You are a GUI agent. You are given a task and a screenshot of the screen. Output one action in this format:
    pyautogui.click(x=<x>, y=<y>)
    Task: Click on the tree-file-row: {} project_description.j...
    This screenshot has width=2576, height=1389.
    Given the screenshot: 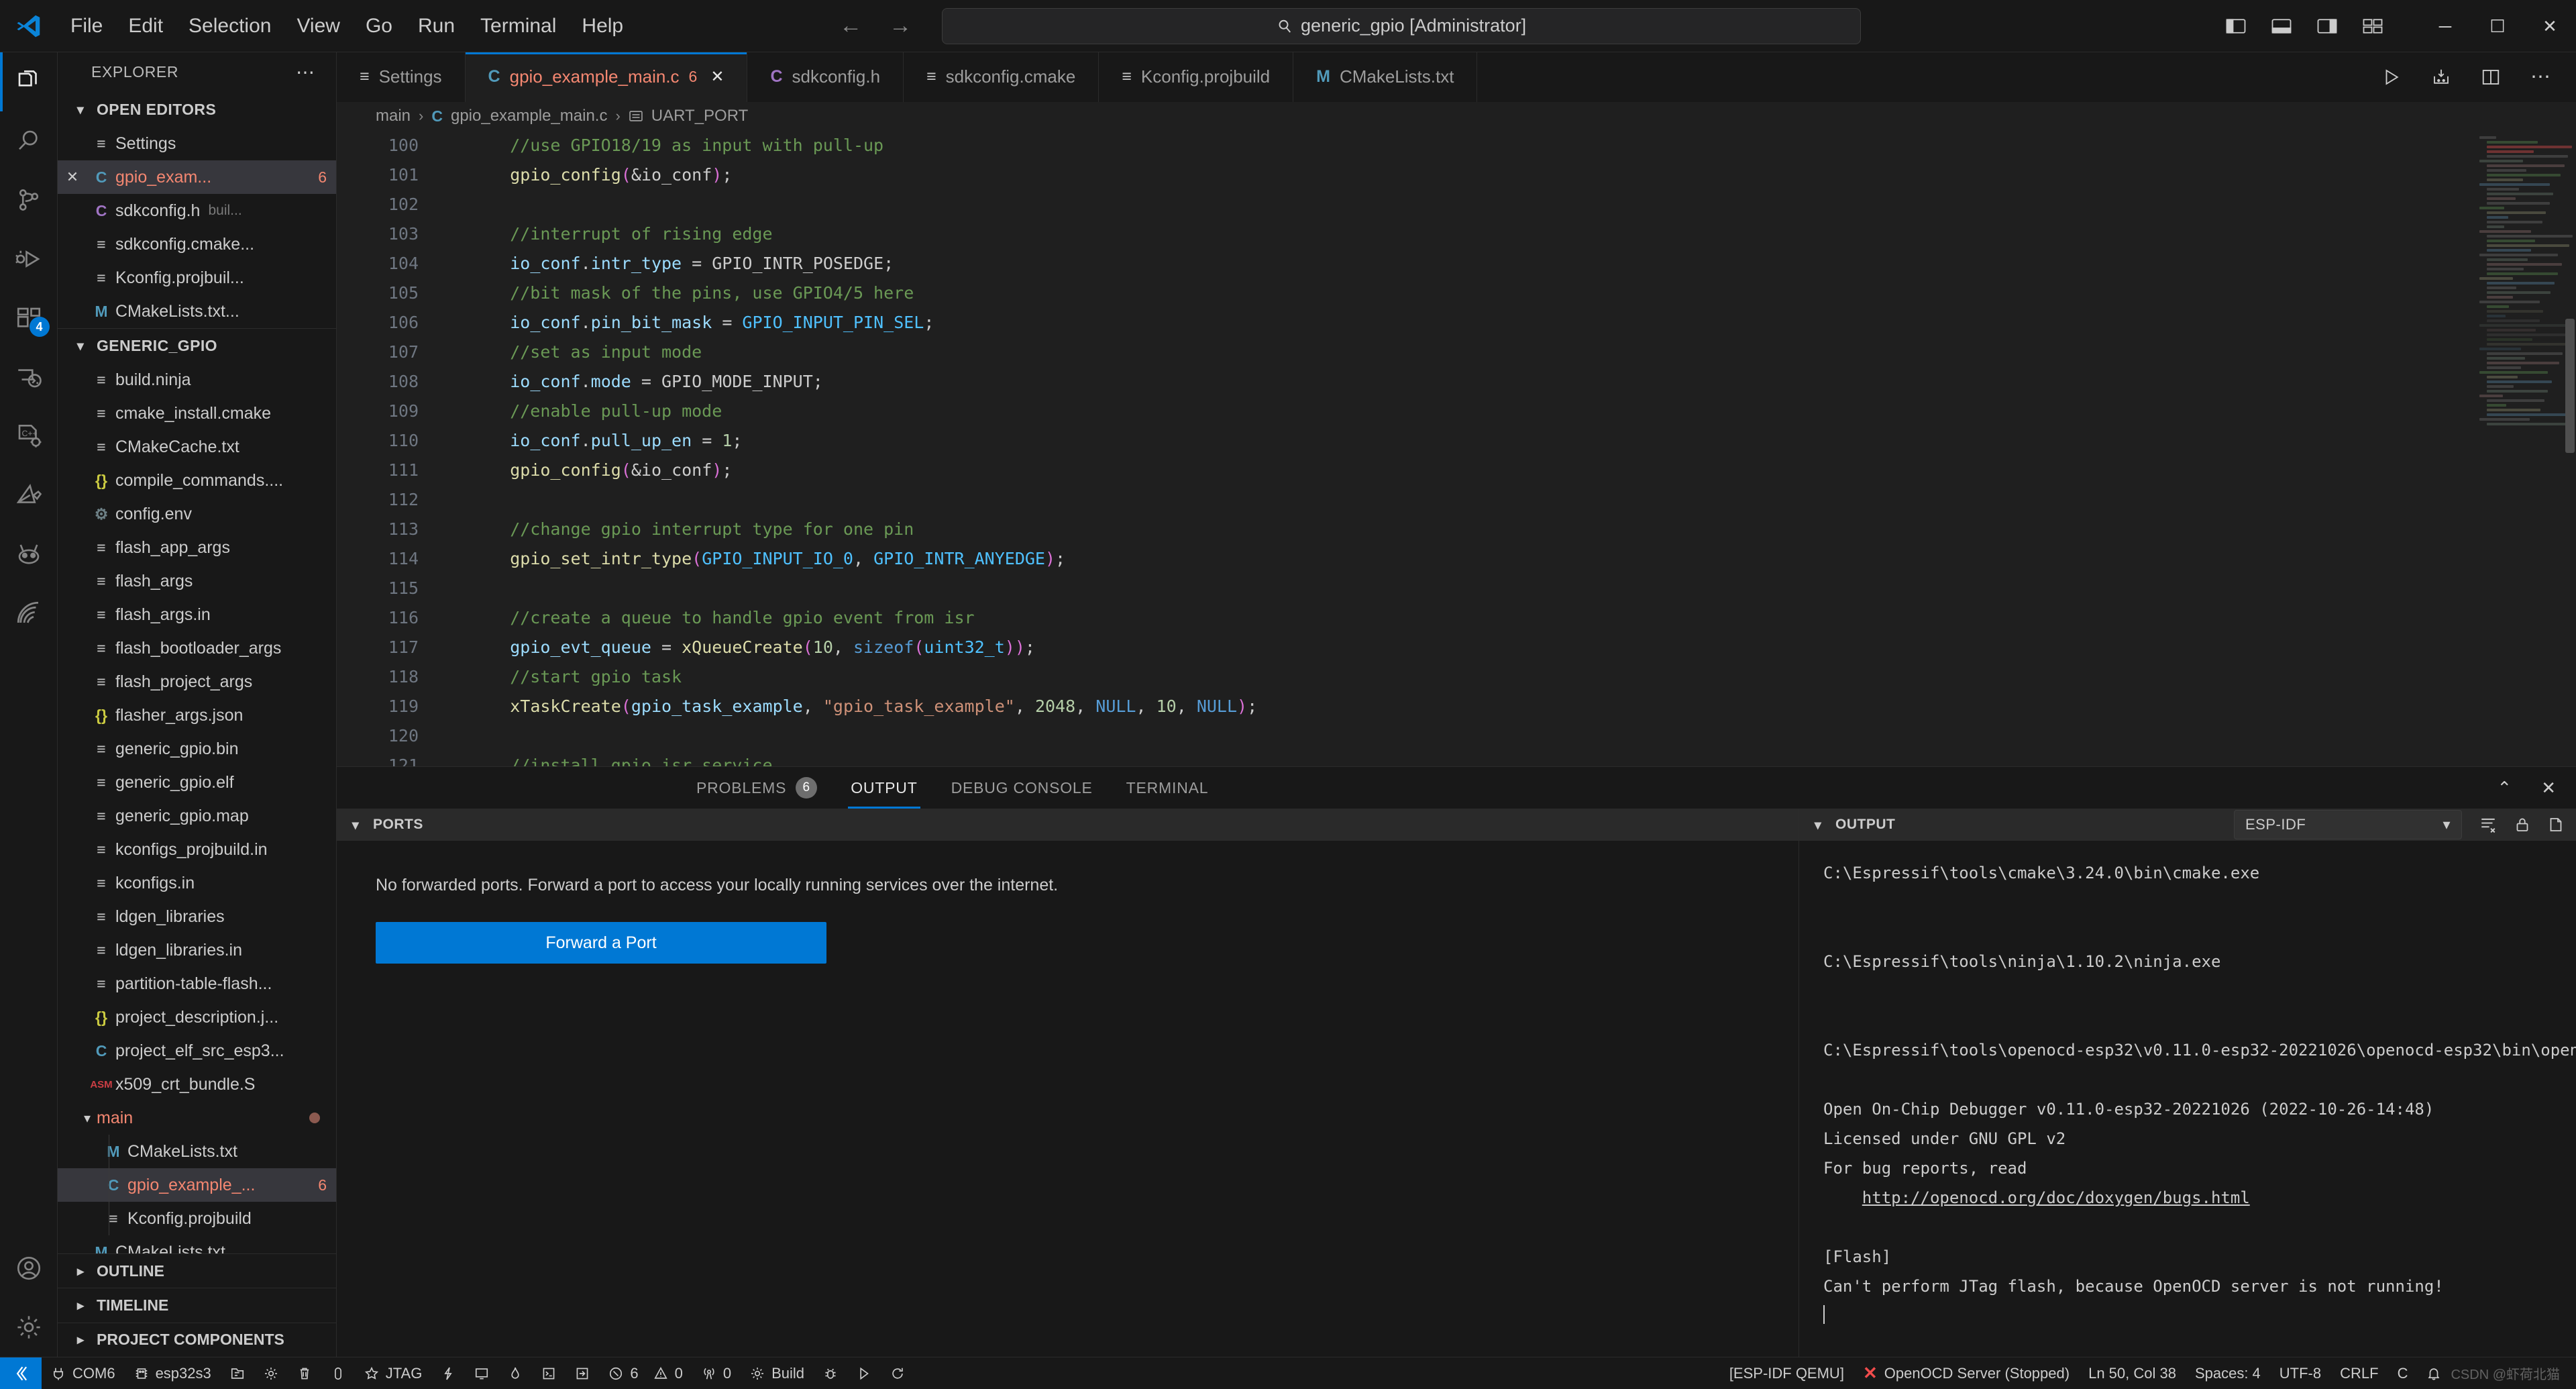 What is the action you would take?
    pyautogui.click(x=197, y=1017)
    